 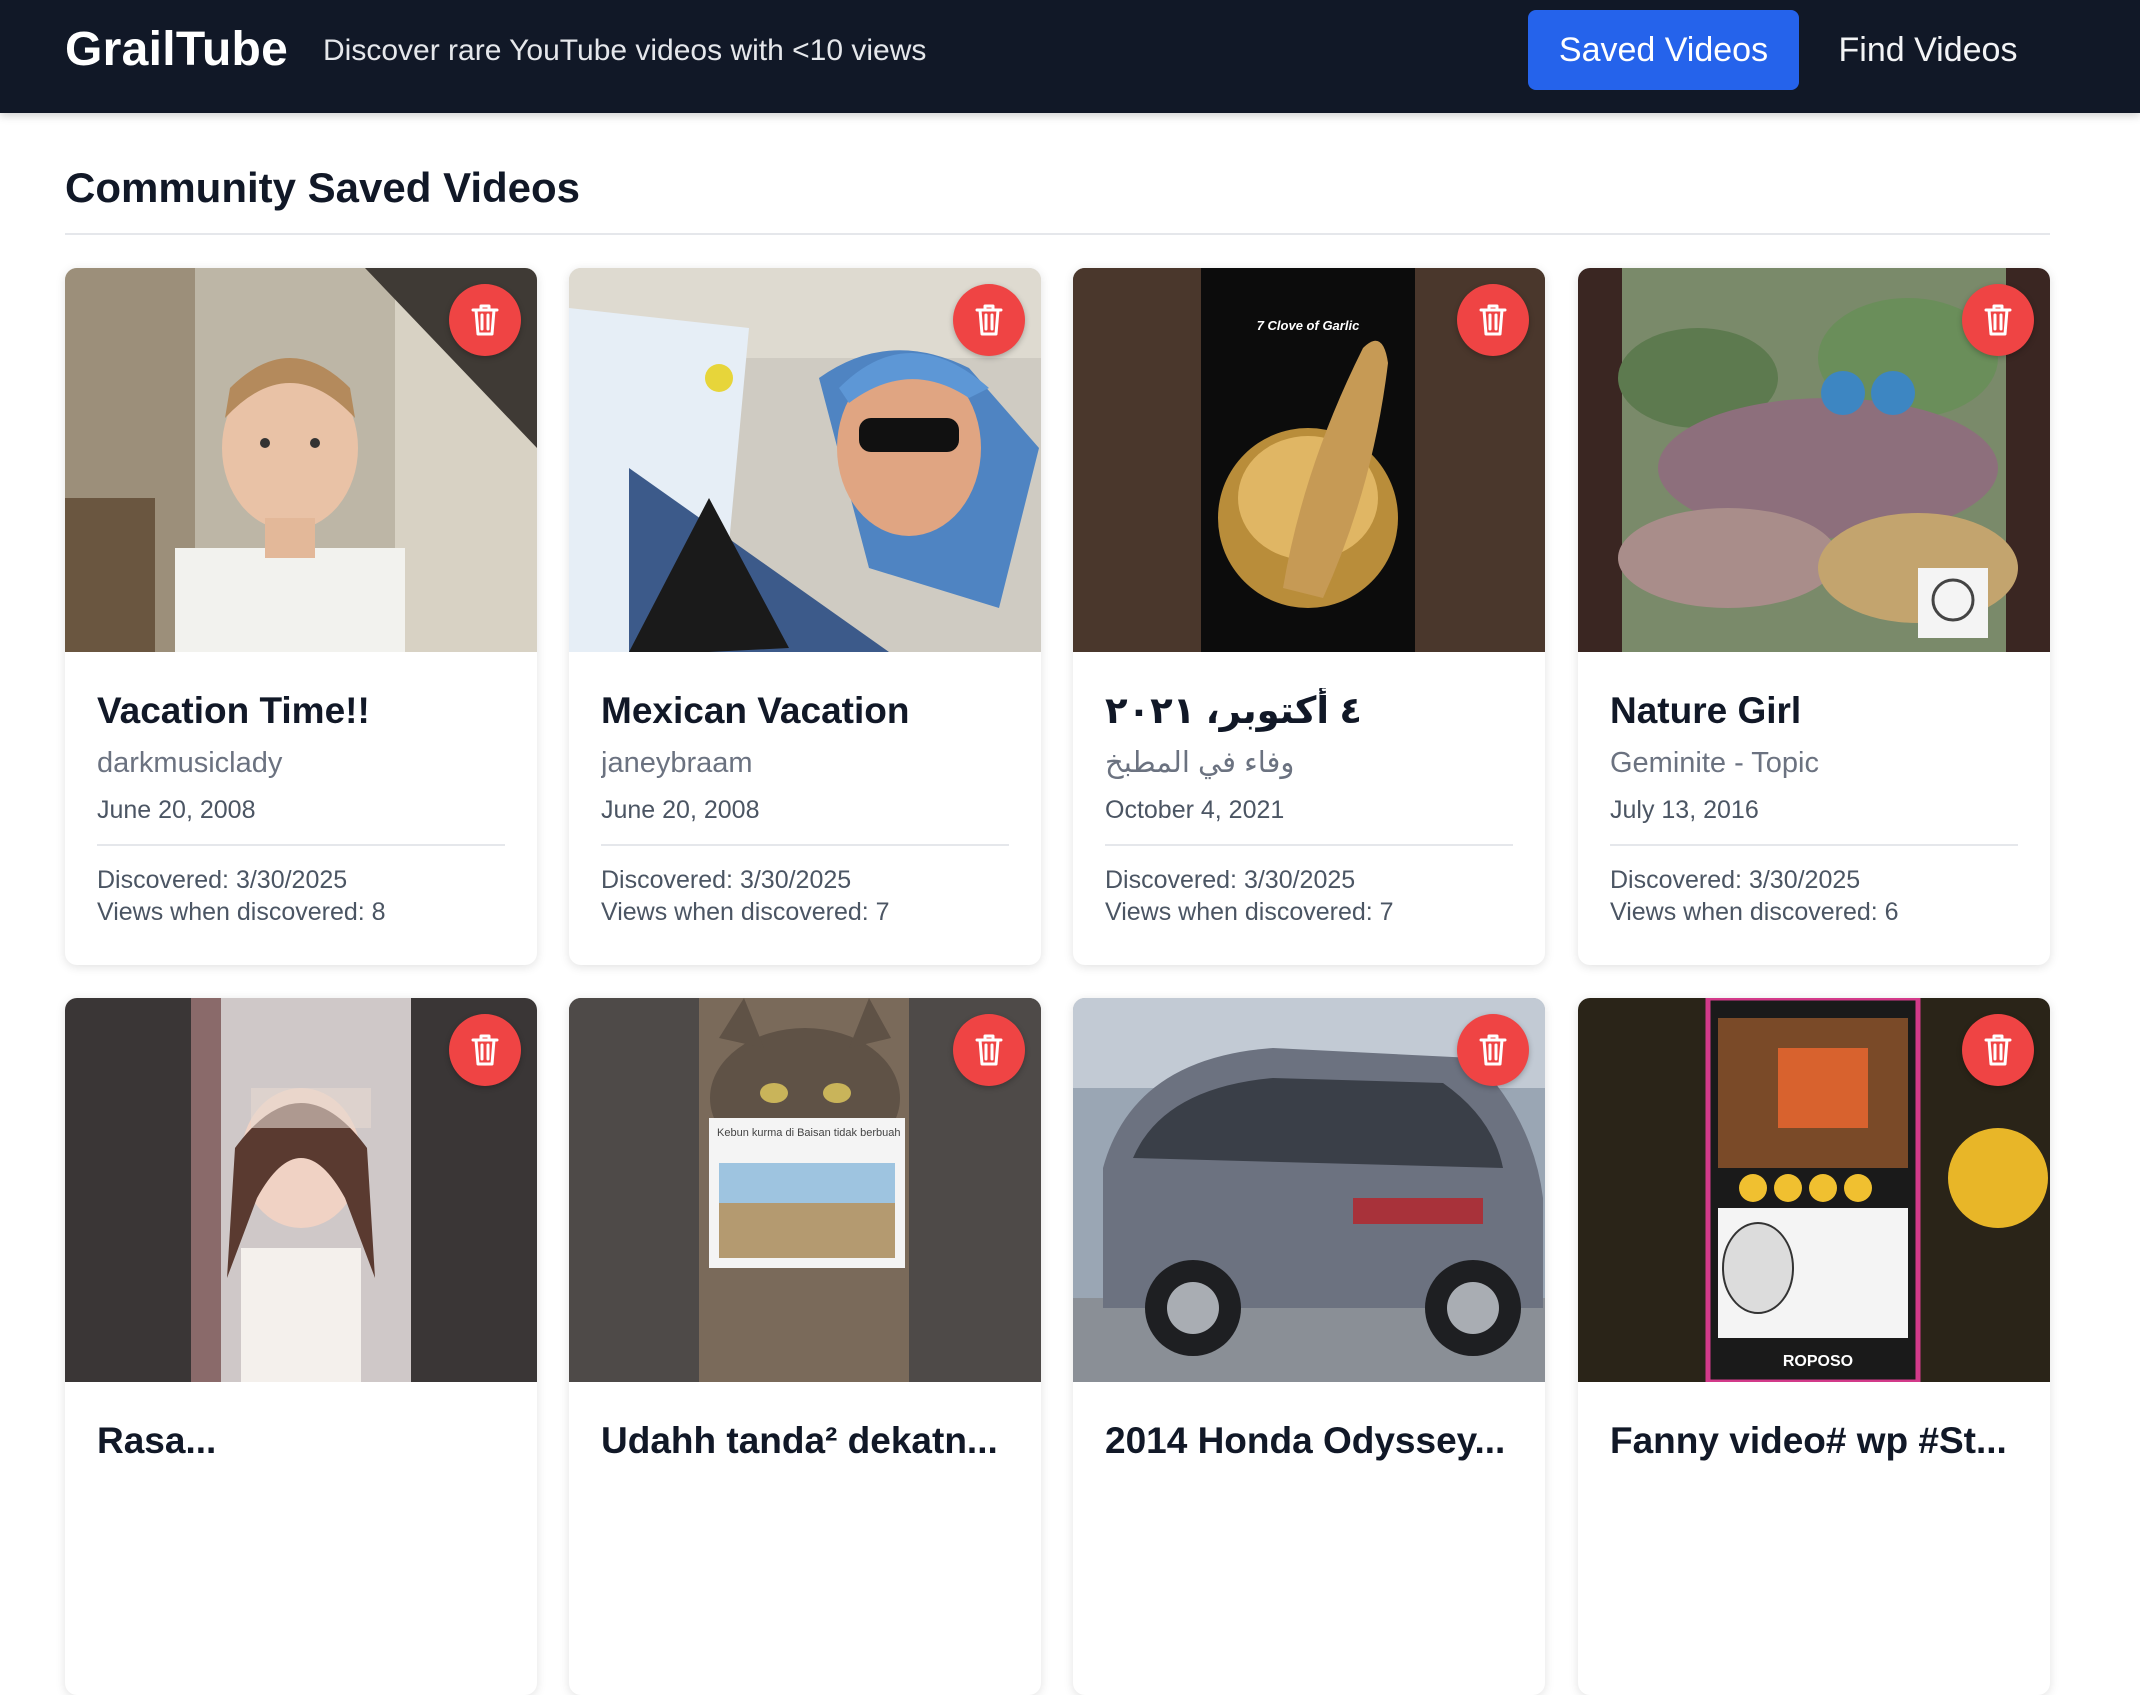 I want to click on video-channel: darkmusiclady, so click(x=190, y=763).